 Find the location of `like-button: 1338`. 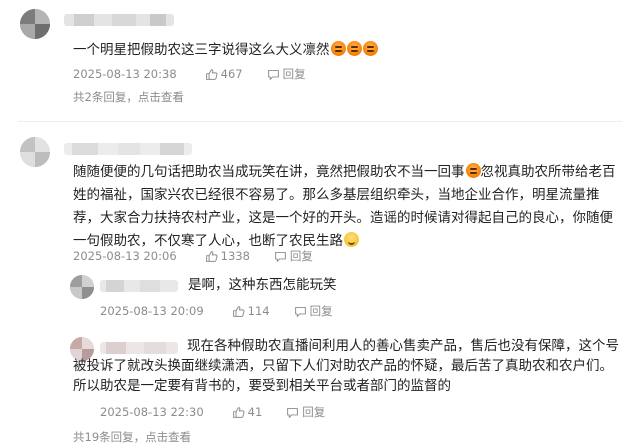

like-button: 1338 is located at coordinates (227, 256).